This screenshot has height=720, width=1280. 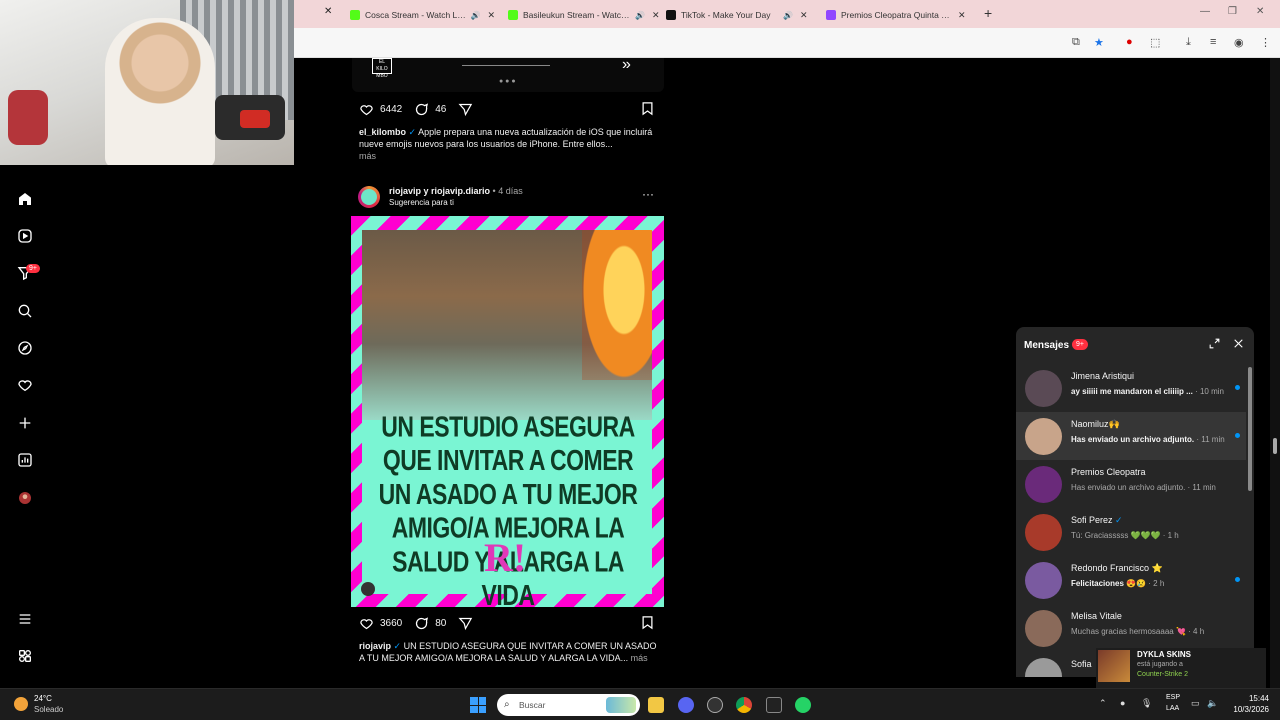 I want to click on conversation-item: Sofi Perez ✓ Tú: Graciasssss 💚💚💚 · 1 h, so click(x=1131, y=532).